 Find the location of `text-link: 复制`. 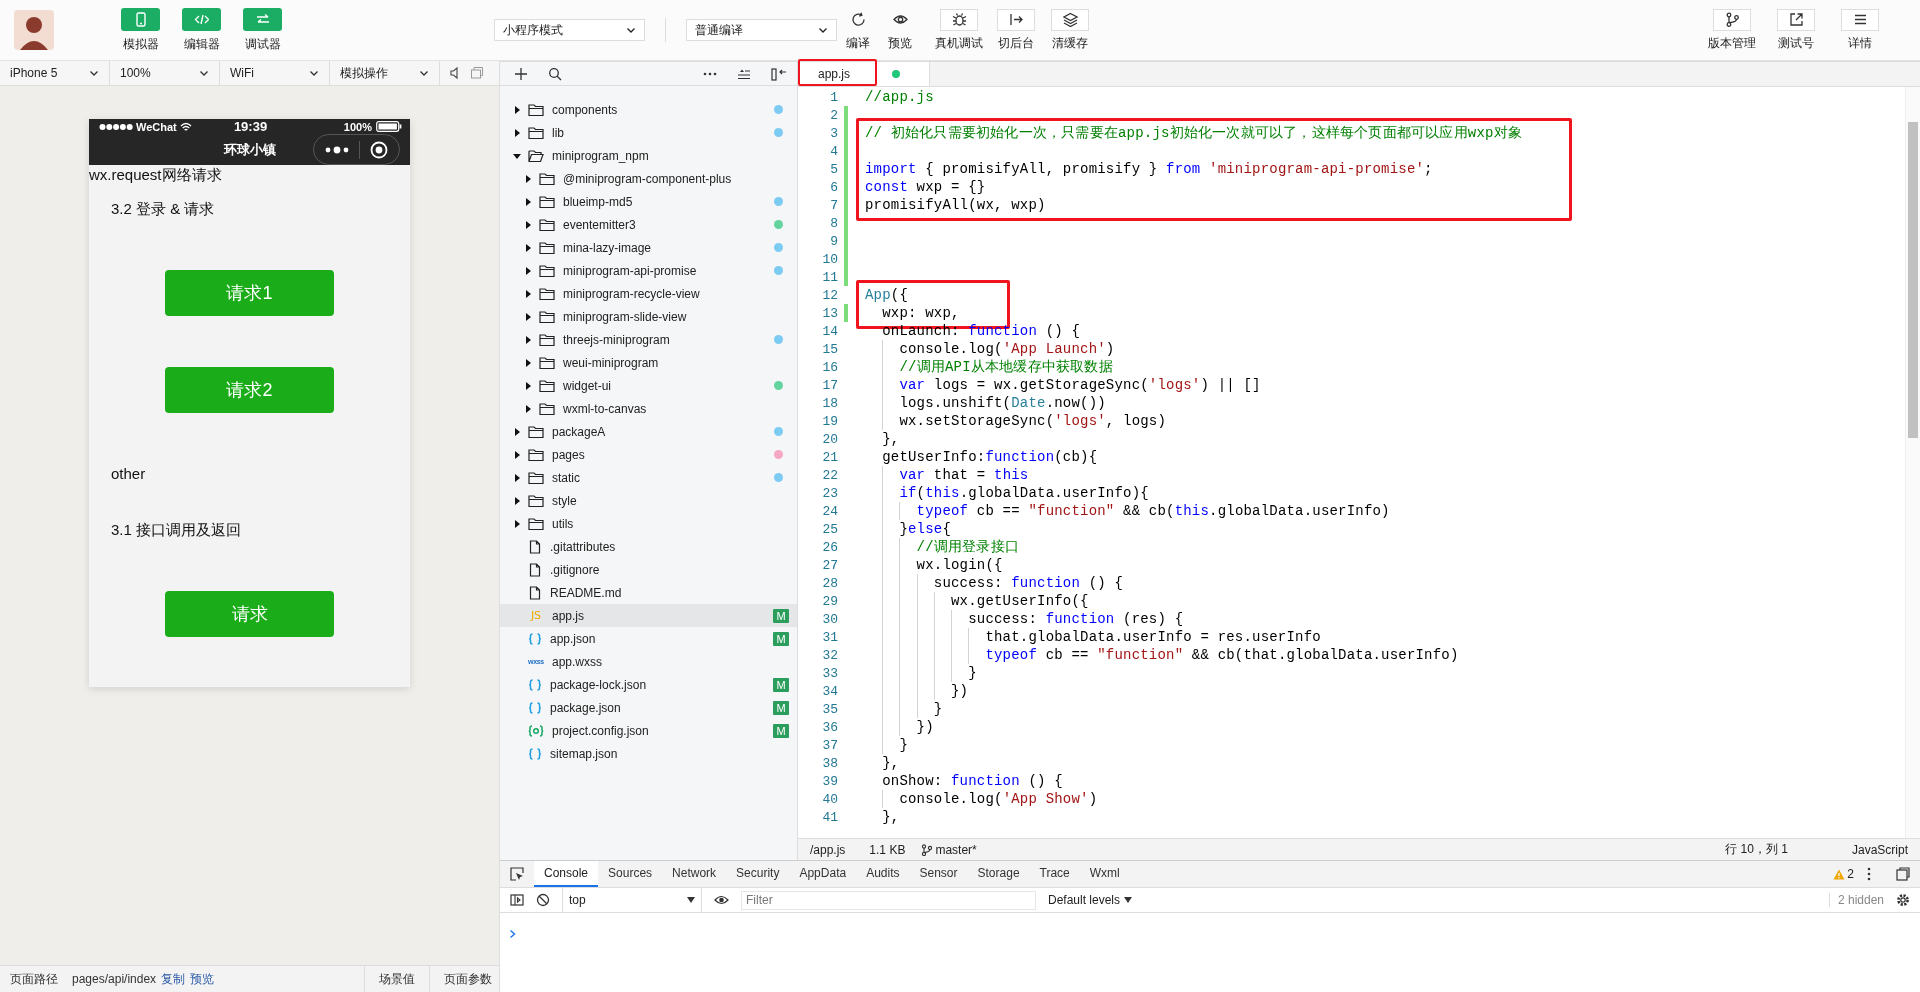

text-link: 复制 is located at coordinates (173, 979).